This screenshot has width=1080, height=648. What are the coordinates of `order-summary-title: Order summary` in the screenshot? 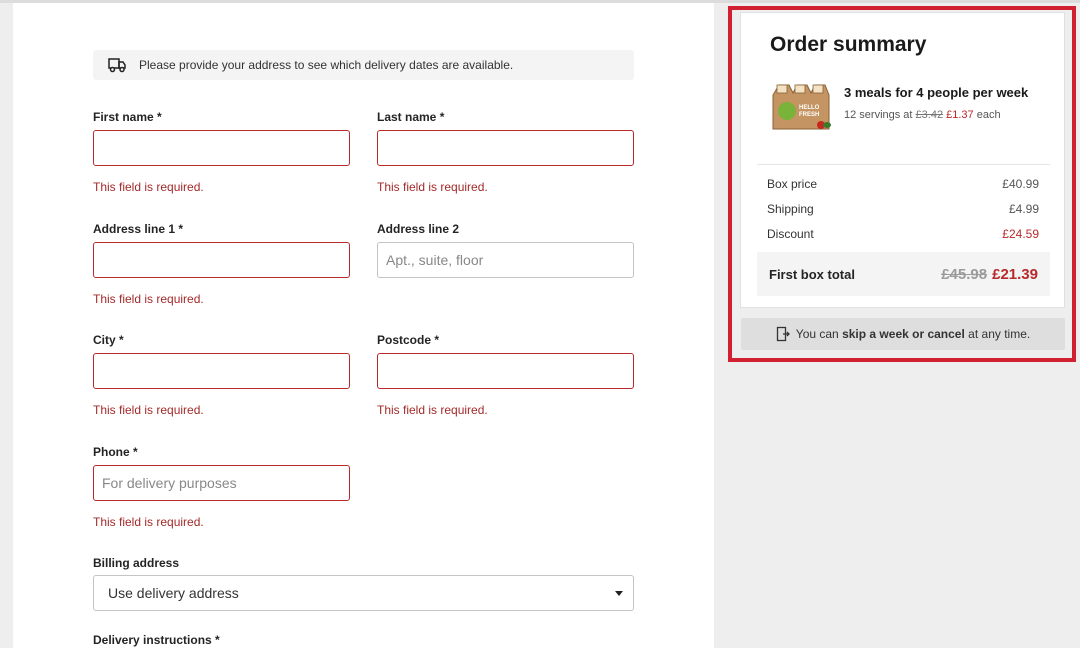 It's located at (848, 44).